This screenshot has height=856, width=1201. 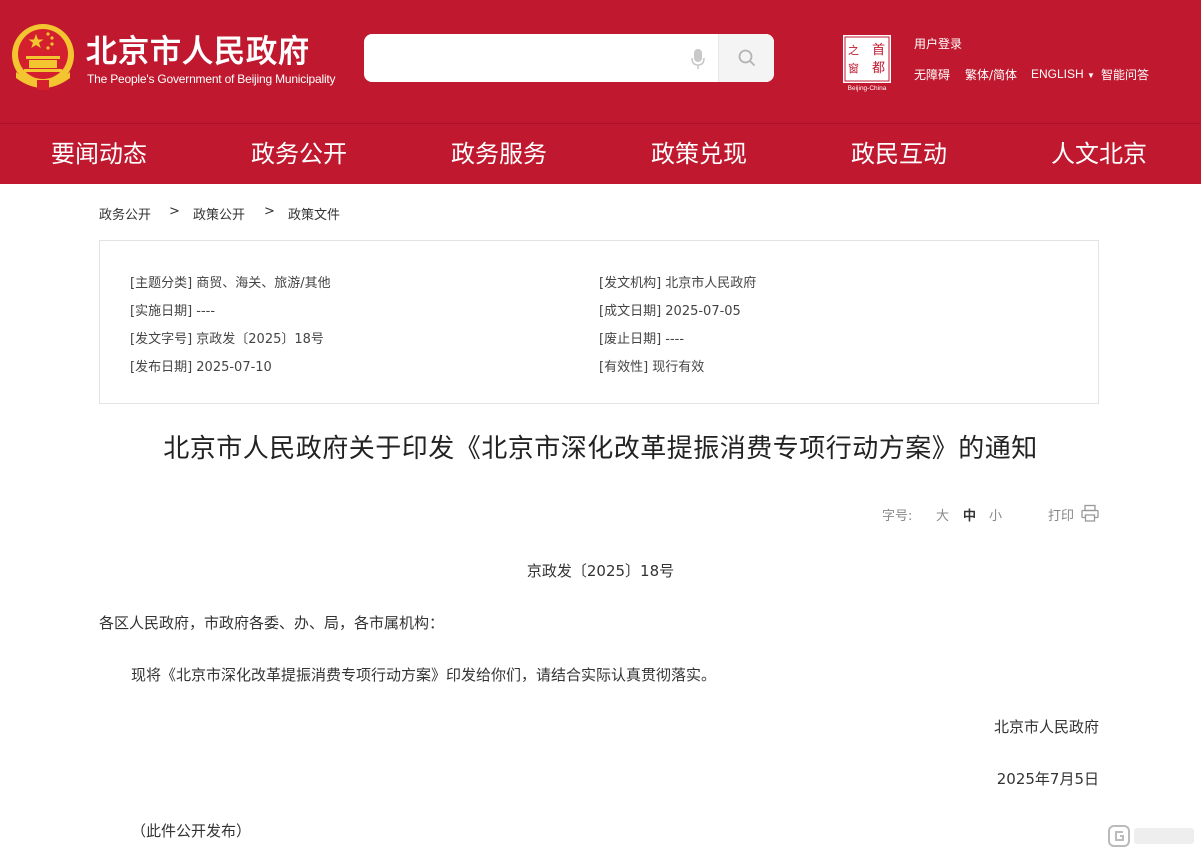 I want to click on body-paragraph: 现将《北京市深化改革提振消费专项行动方案》印发给你们，请结合实际认真贯彻落实。, so click(x=424, y=675).